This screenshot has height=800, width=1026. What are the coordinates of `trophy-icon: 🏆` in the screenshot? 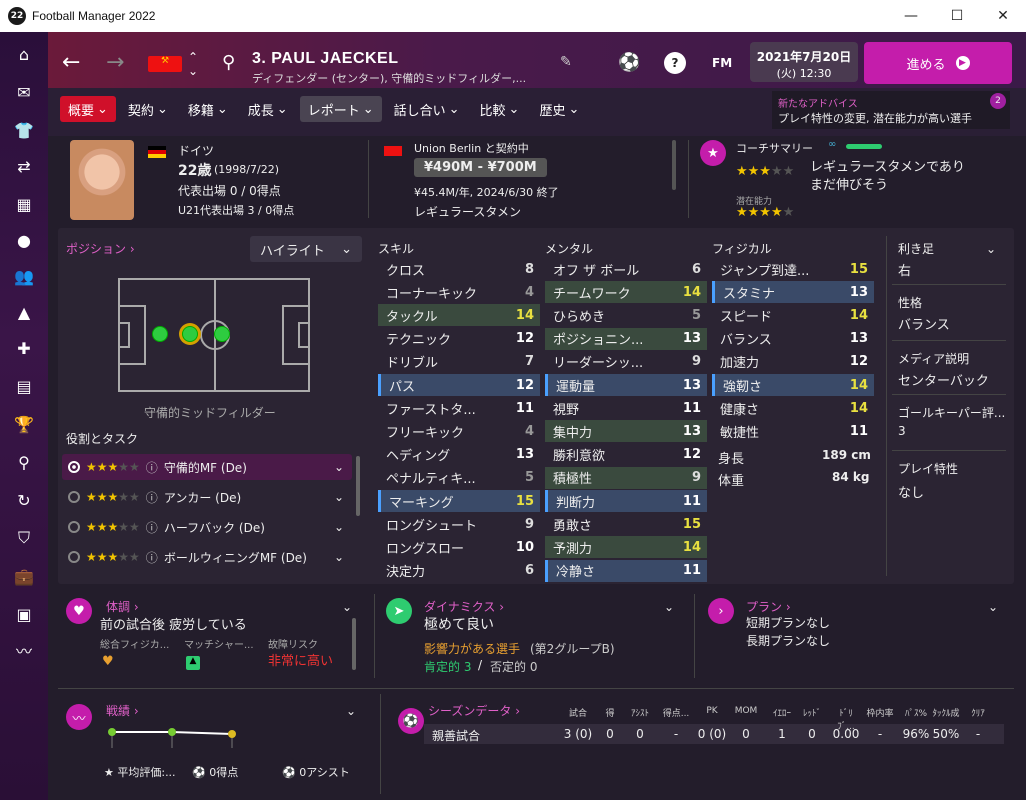 It's located at (24, 424).